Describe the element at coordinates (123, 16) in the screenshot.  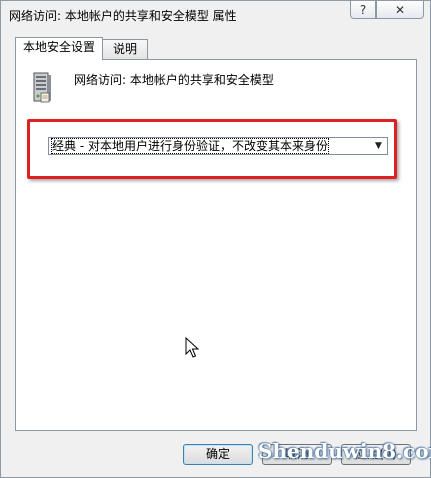
I see `window-title: 网络访问: 本地帐户的共享和安全模型 属性` at that location.